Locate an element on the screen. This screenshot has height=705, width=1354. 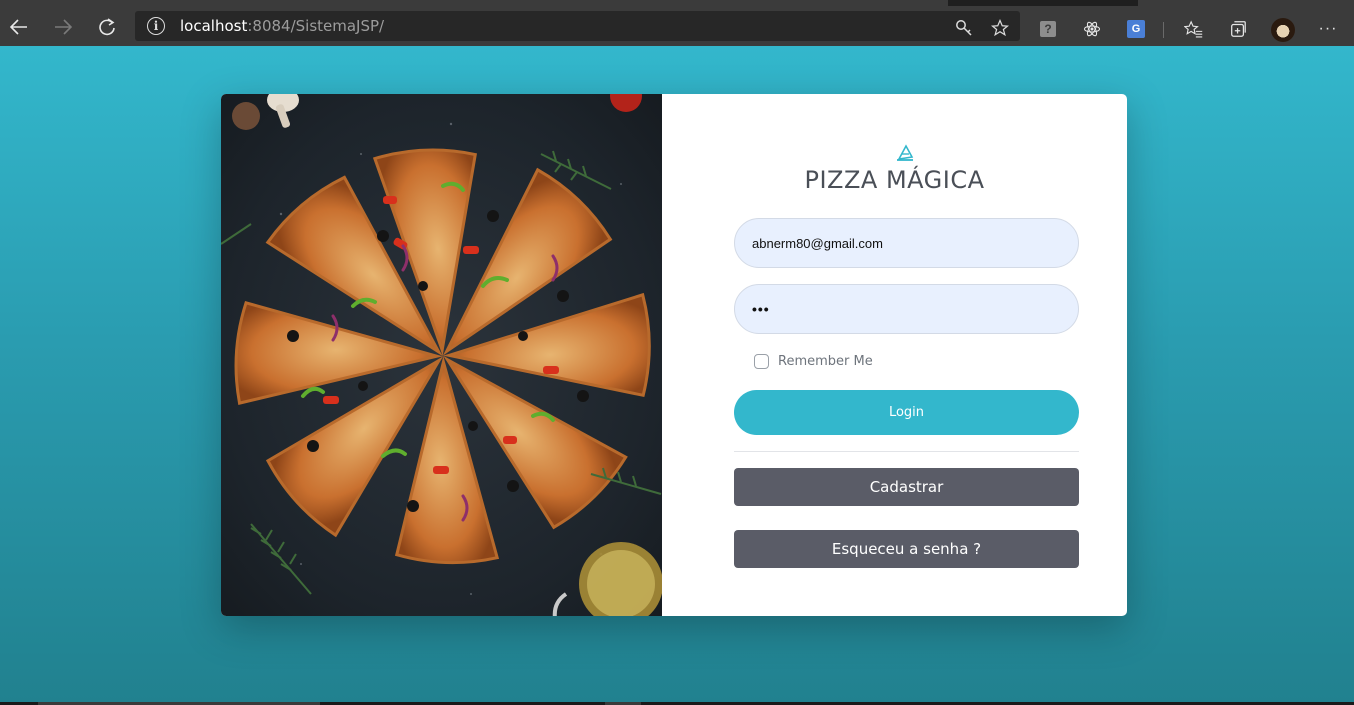
browser-toolbar: i localhost:8084/SistemaJSP/ ? G ··· is located at coordinates (677, 23).